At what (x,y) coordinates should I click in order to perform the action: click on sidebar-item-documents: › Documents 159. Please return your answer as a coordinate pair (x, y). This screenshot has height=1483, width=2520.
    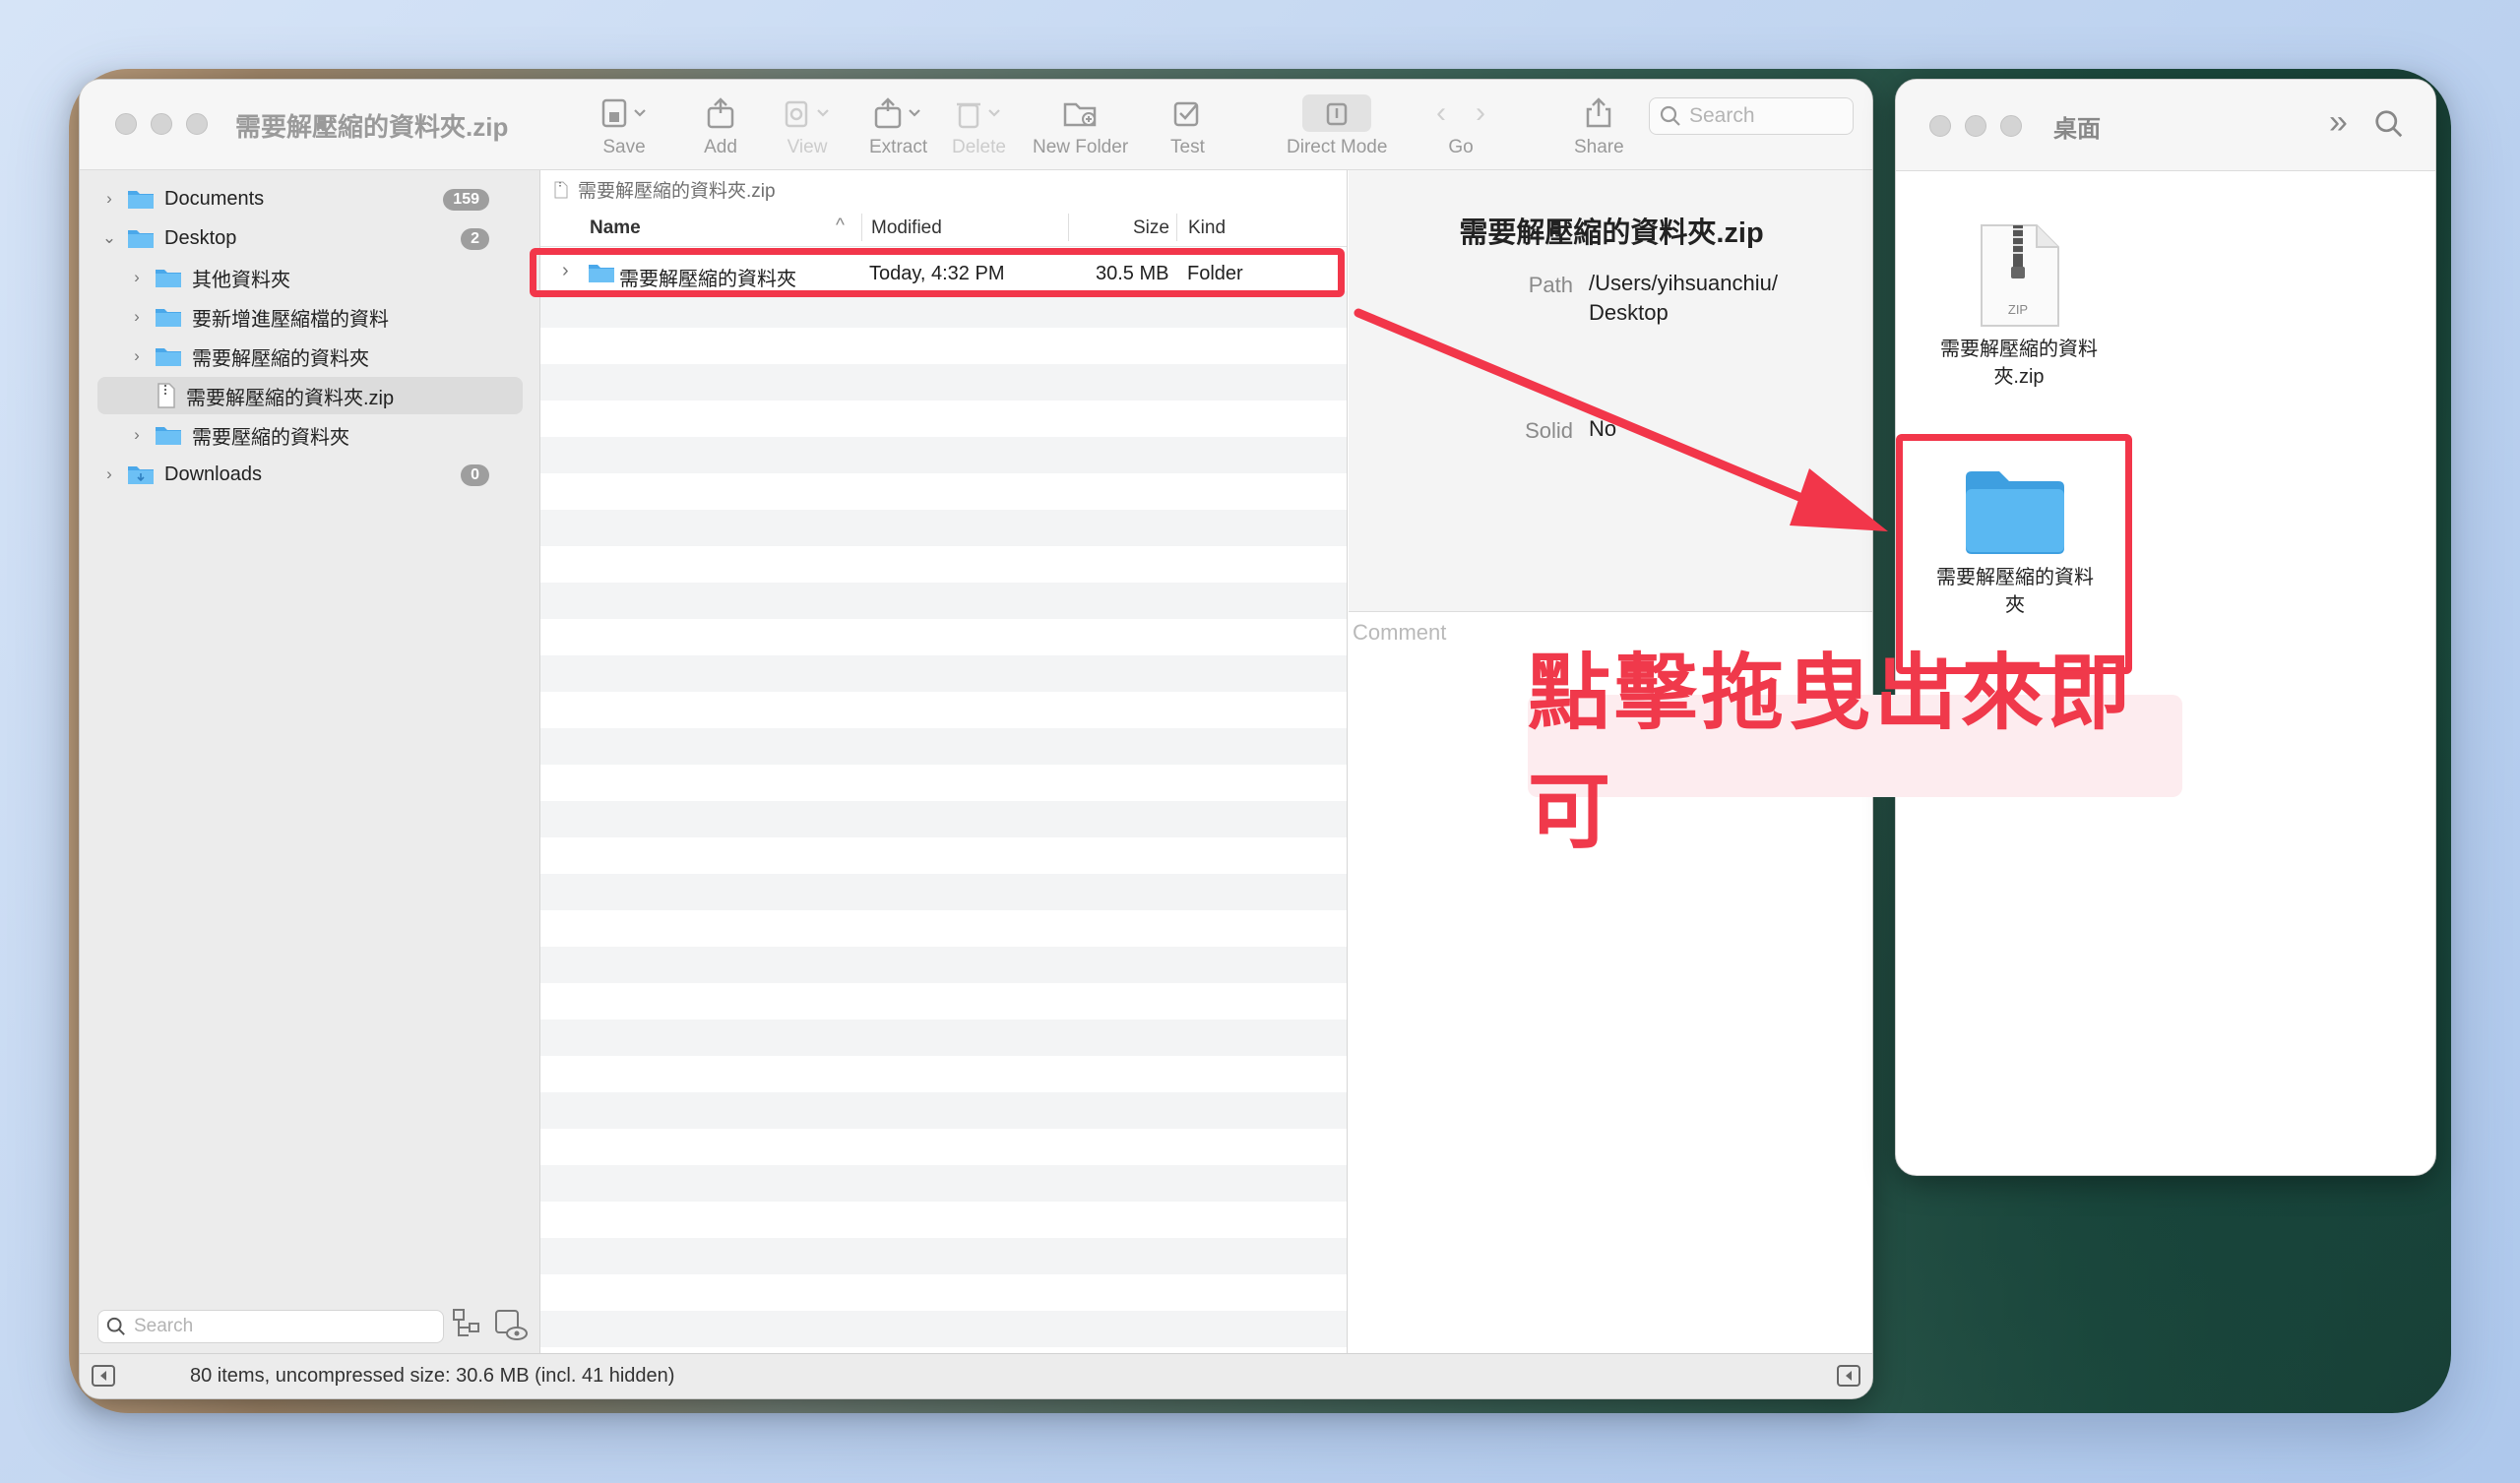
    Looking at the image, I should click on (313, 198).